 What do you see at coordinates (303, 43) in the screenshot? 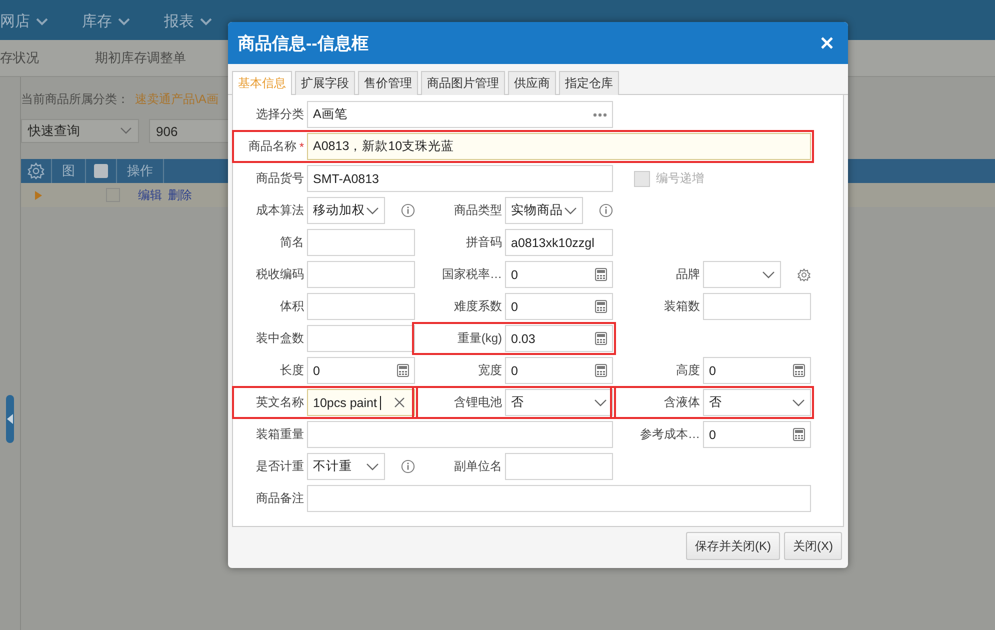
I see `dialog-title: 商品信息--信息框` at bounding box center [303, 43].